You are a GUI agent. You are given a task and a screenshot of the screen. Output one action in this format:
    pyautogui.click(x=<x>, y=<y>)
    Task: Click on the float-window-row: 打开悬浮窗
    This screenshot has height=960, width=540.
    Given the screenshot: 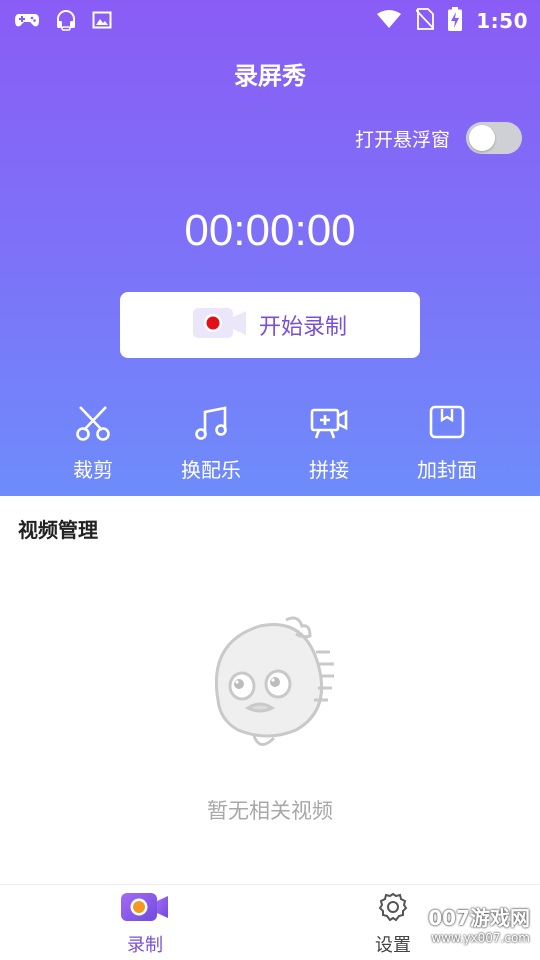 What is the action you would take?
    pyautogui.click(x=438, y=138)
    